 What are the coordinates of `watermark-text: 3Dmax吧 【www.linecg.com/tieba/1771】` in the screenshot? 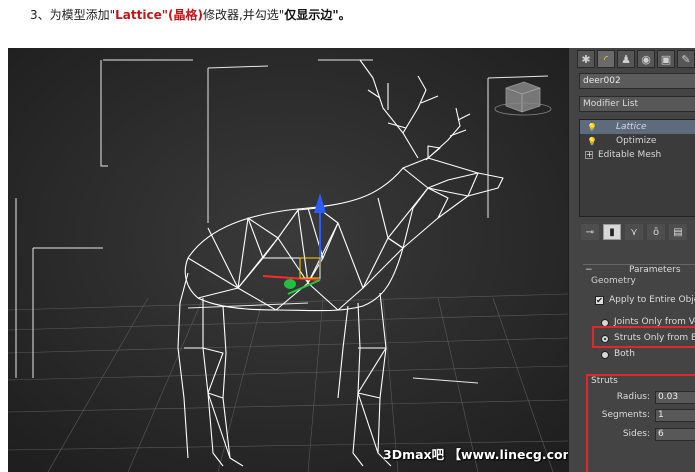 It's located at (475, 454).